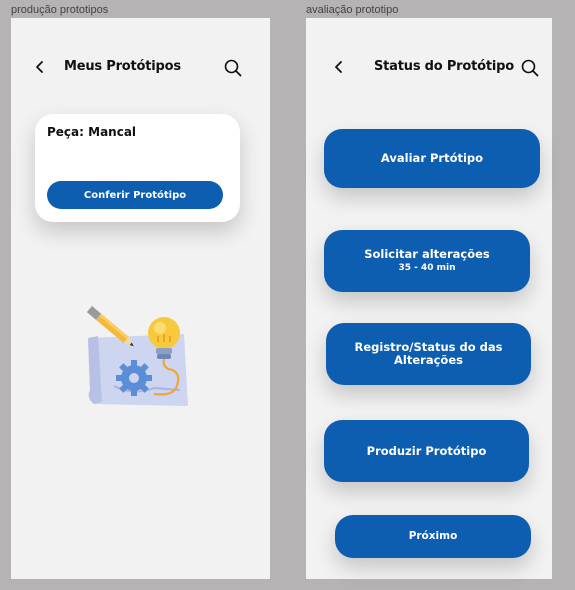  I want to click on frame-label-evaluation: avaliação prototipo, so click(352, 10).